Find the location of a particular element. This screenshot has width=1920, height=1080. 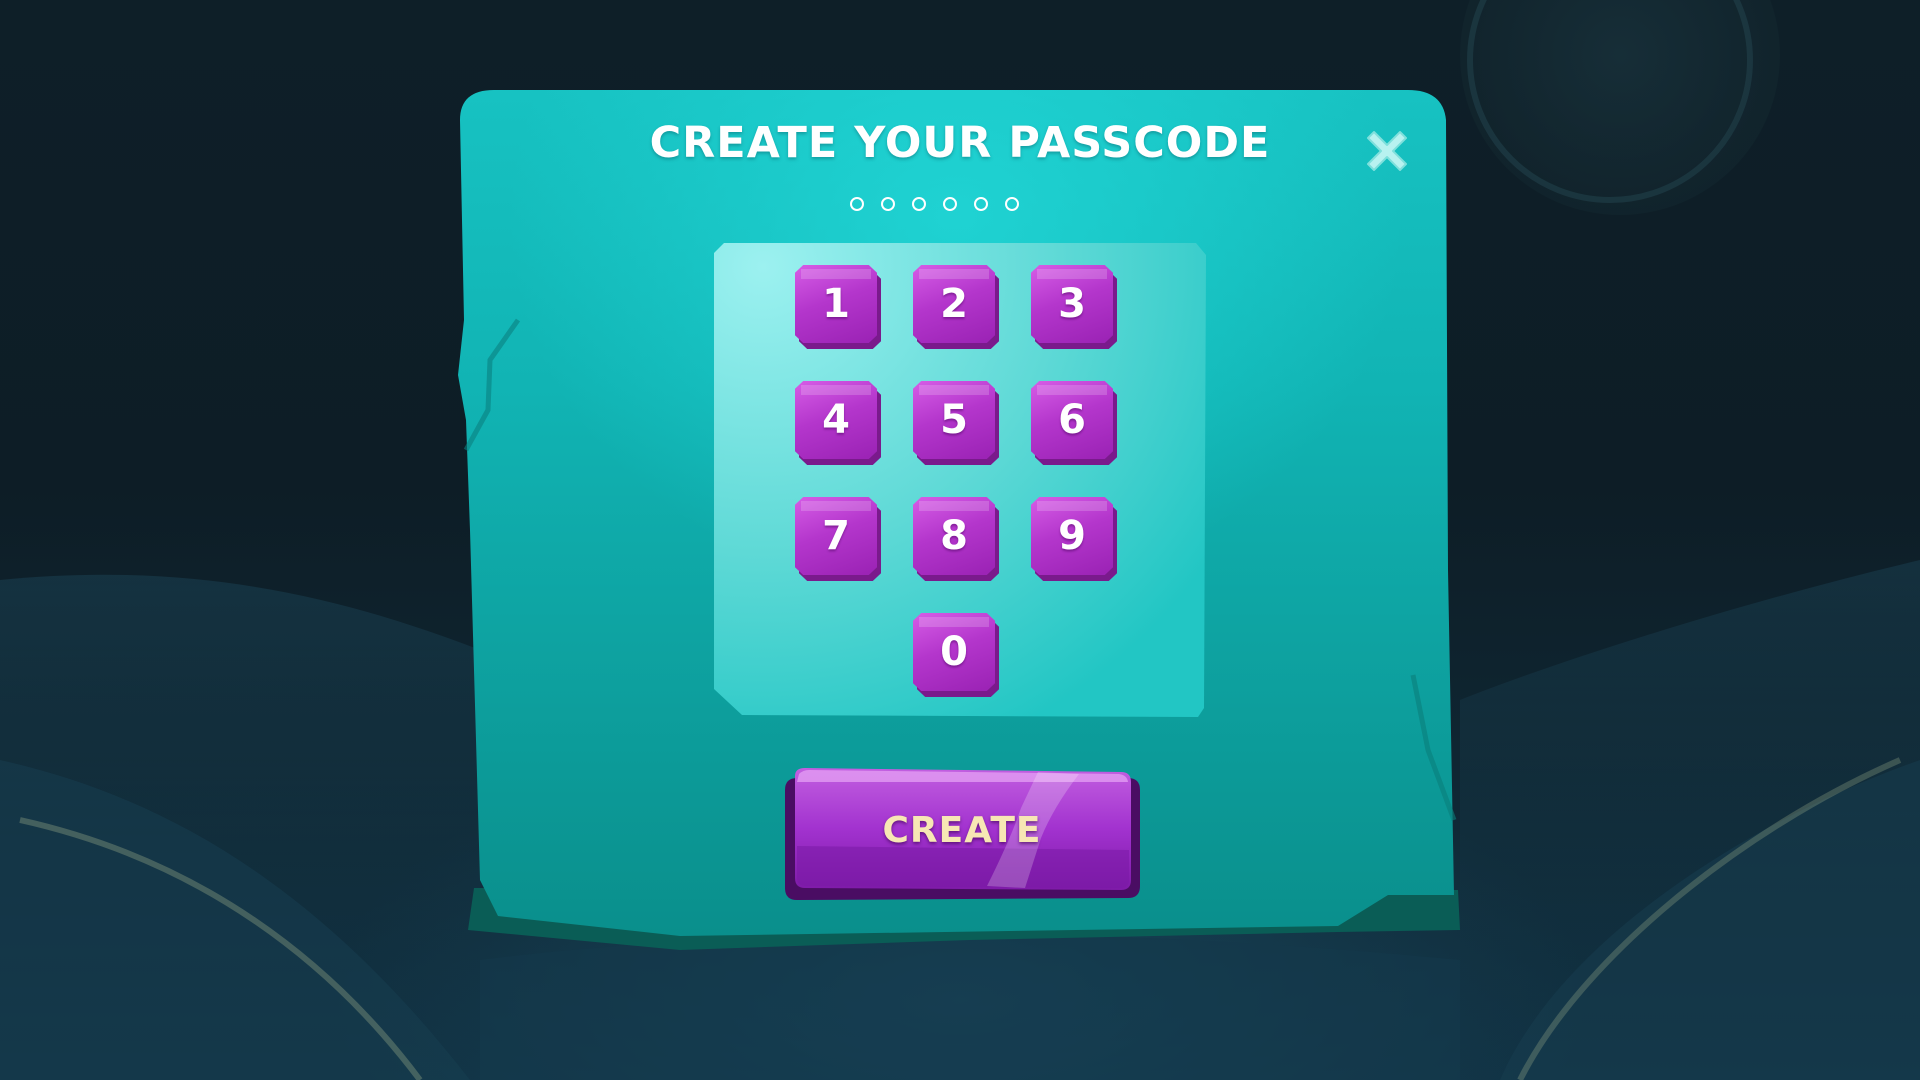

key-label: 1 is located at coordinates (836, 304).